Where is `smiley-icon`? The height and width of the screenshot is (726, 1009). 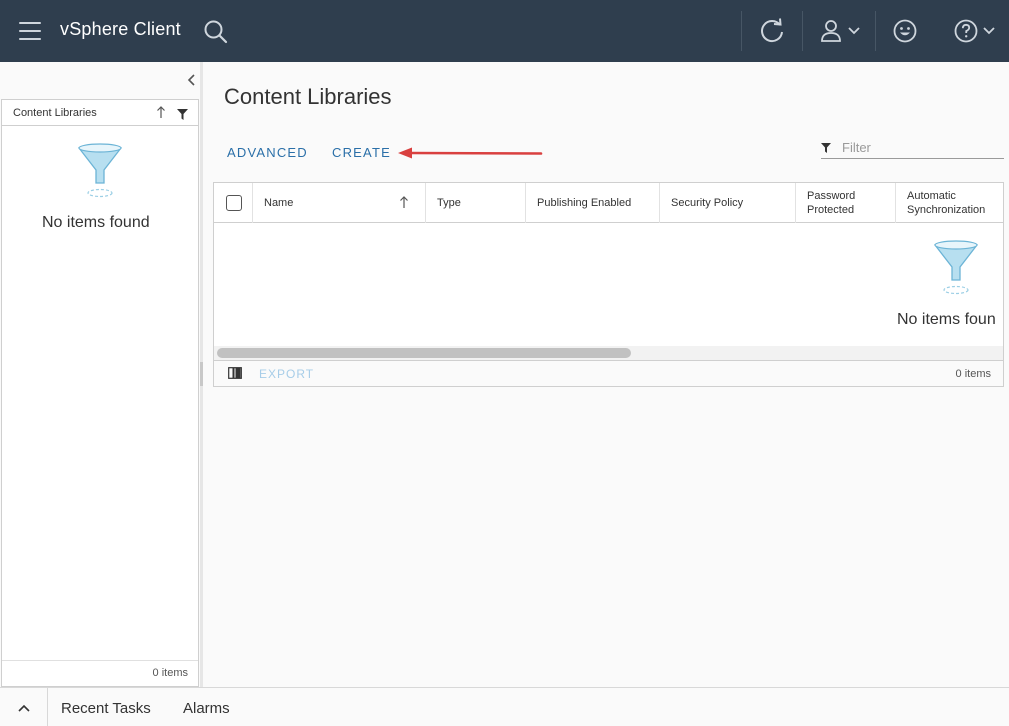
smiley-icon is located at coordinates (905, 31).